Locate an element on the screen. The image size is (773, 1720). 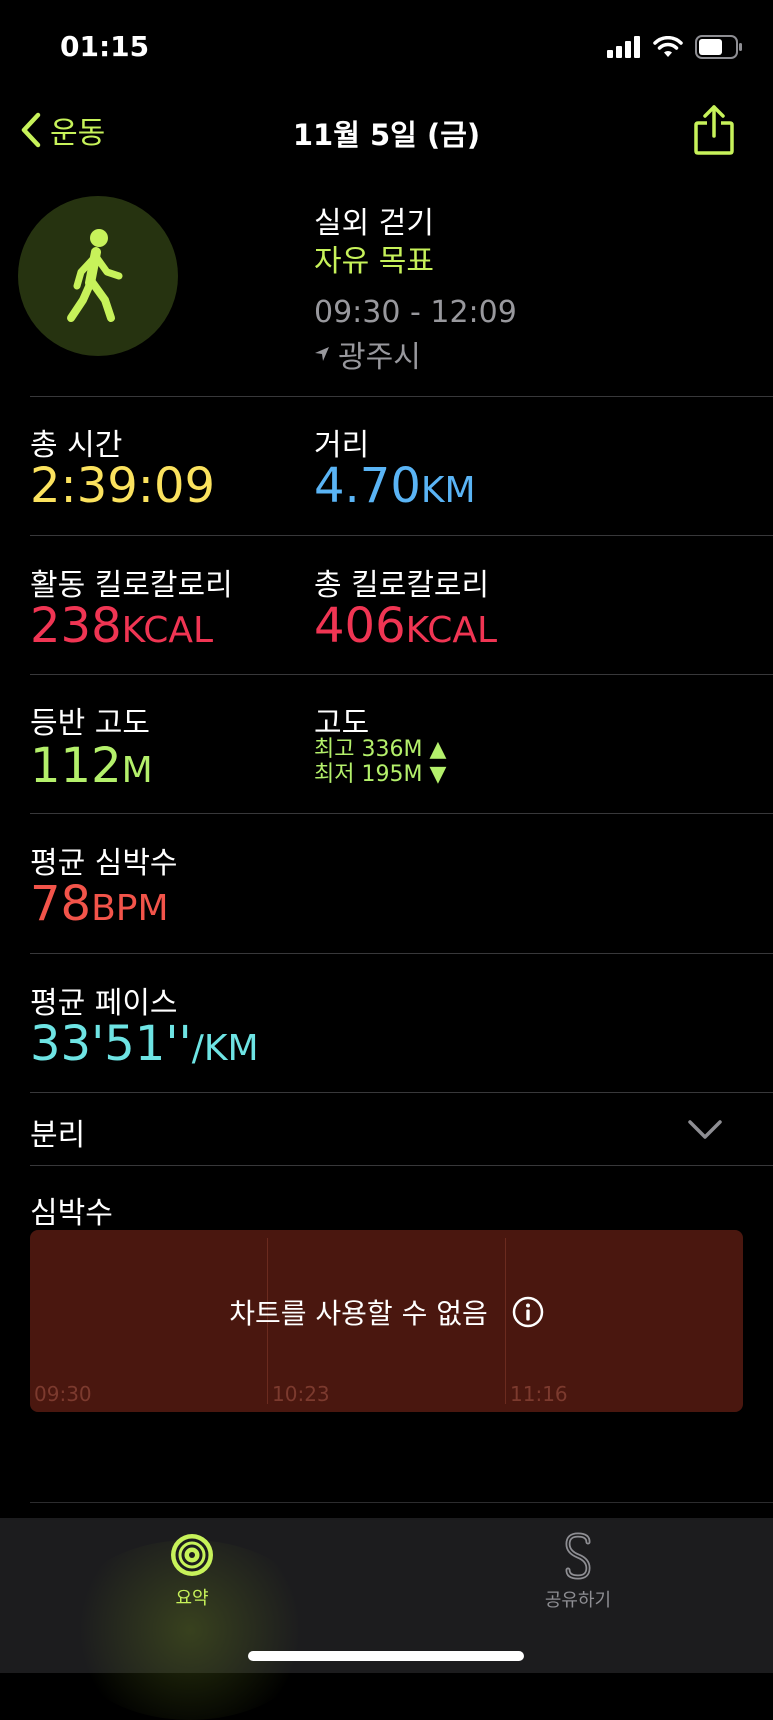
heart-rate-label: 심박수 is located at coordinates (71, 1213).